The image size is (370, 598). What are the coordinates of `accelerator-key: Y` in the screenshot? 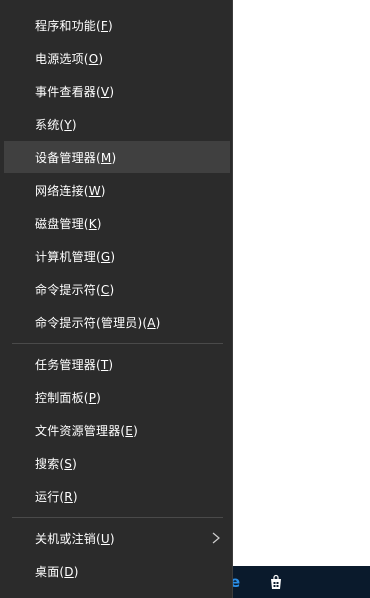 It's located at (68, 124).